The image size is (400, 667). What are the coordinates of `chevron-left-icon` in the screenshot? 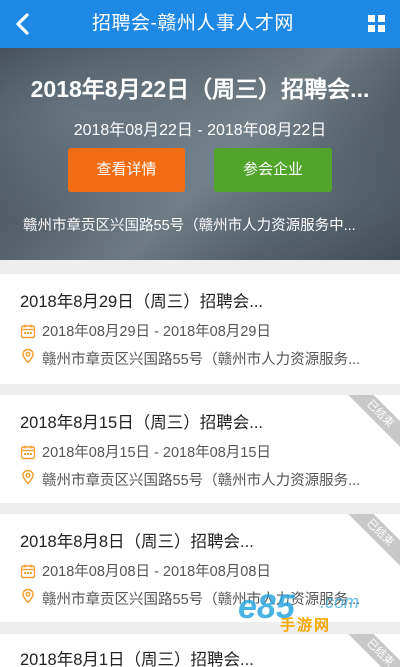 It's located at (22, 24).